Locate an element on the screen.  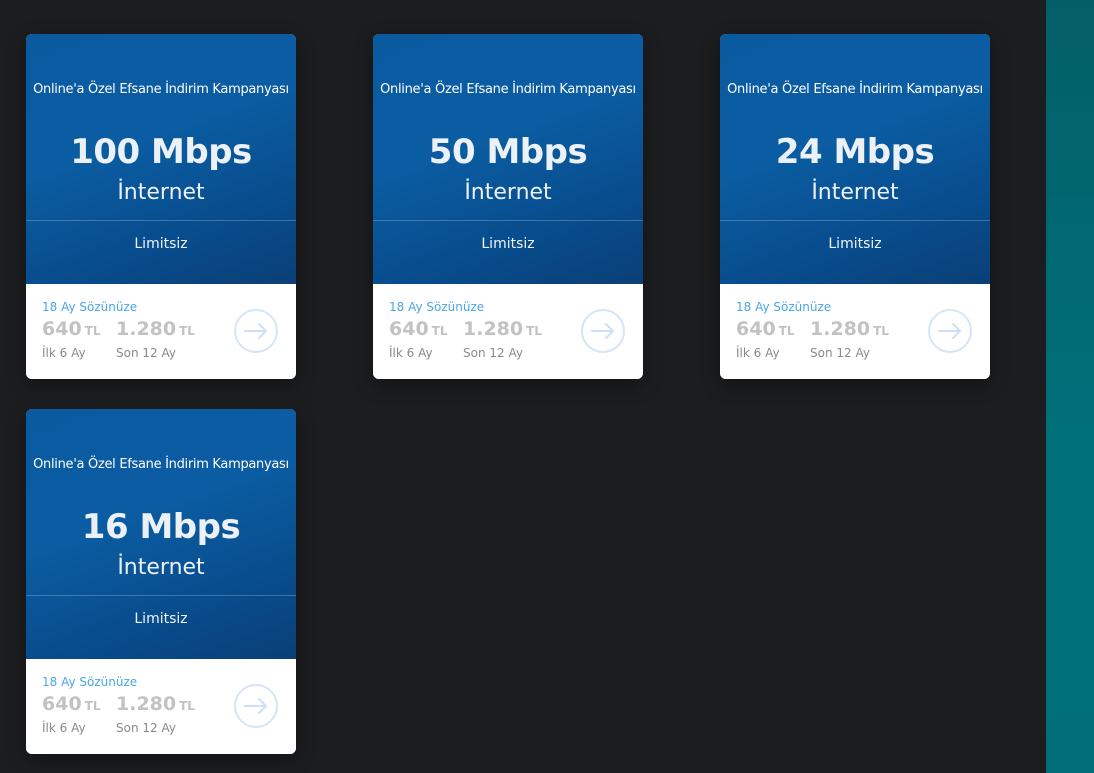
speed-label: 50 Mbps is located at coordinates (508, 152).